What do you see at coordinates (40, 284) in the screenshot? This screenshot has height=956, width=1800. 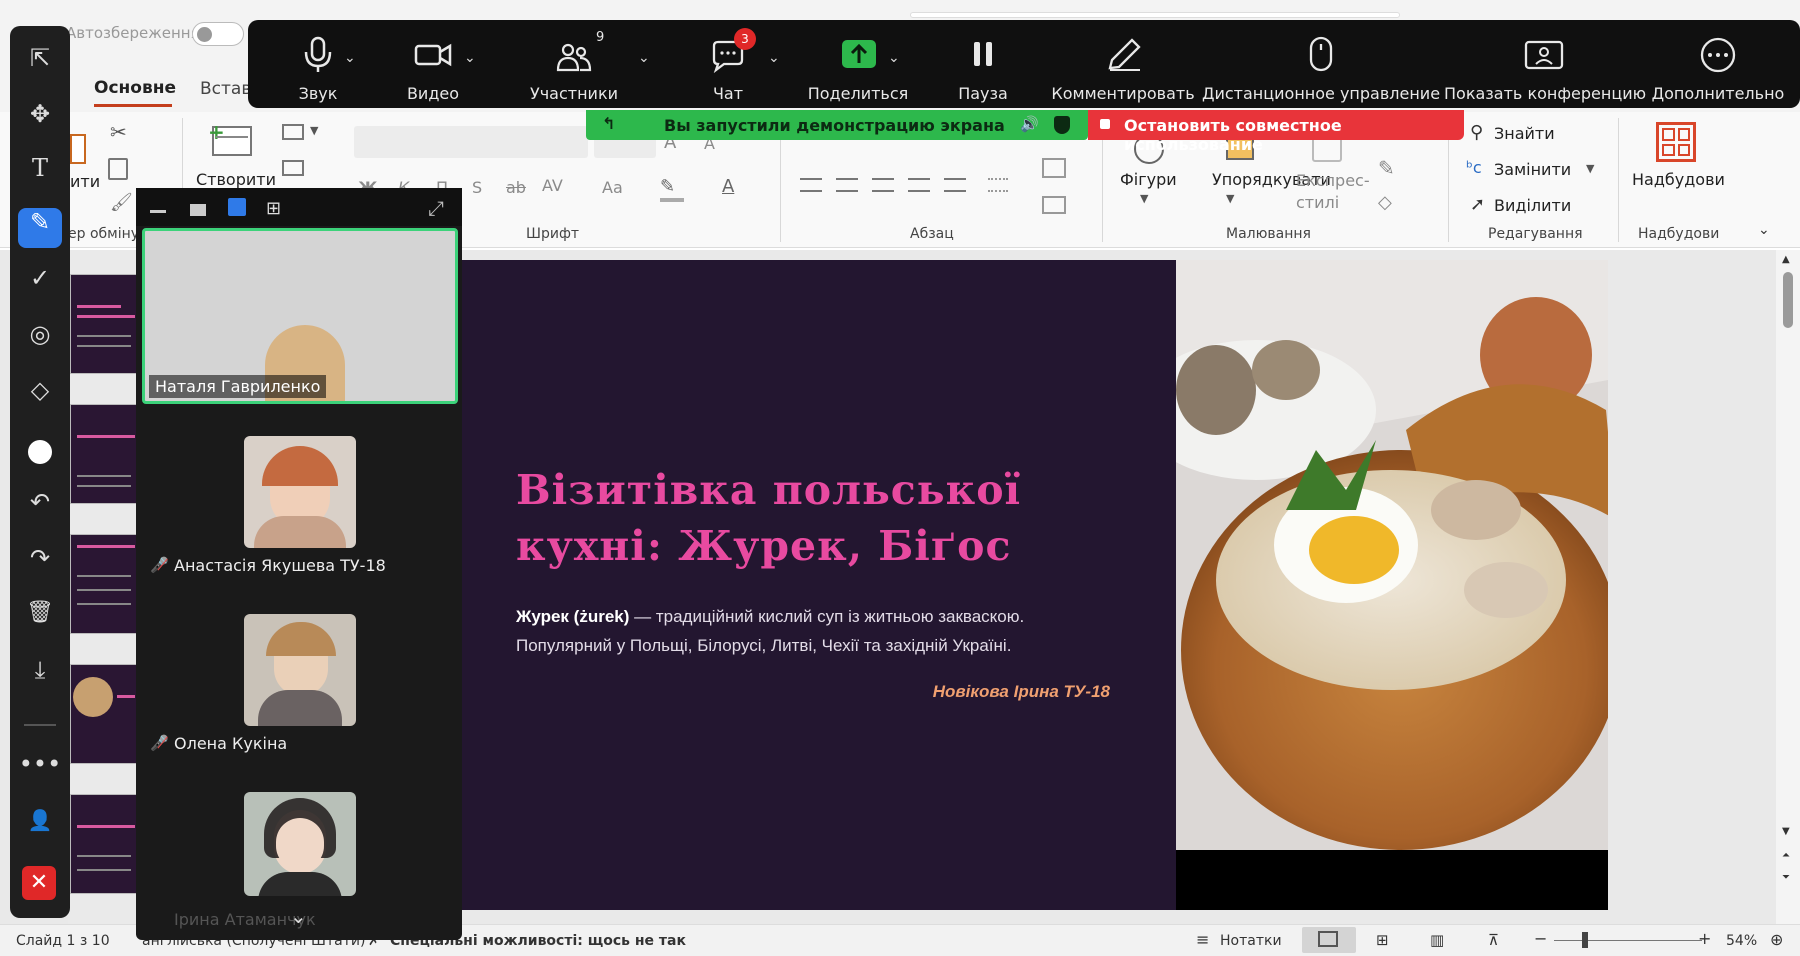 I see `stamp-check-icon: ✓` at bounding box center [40, 284].